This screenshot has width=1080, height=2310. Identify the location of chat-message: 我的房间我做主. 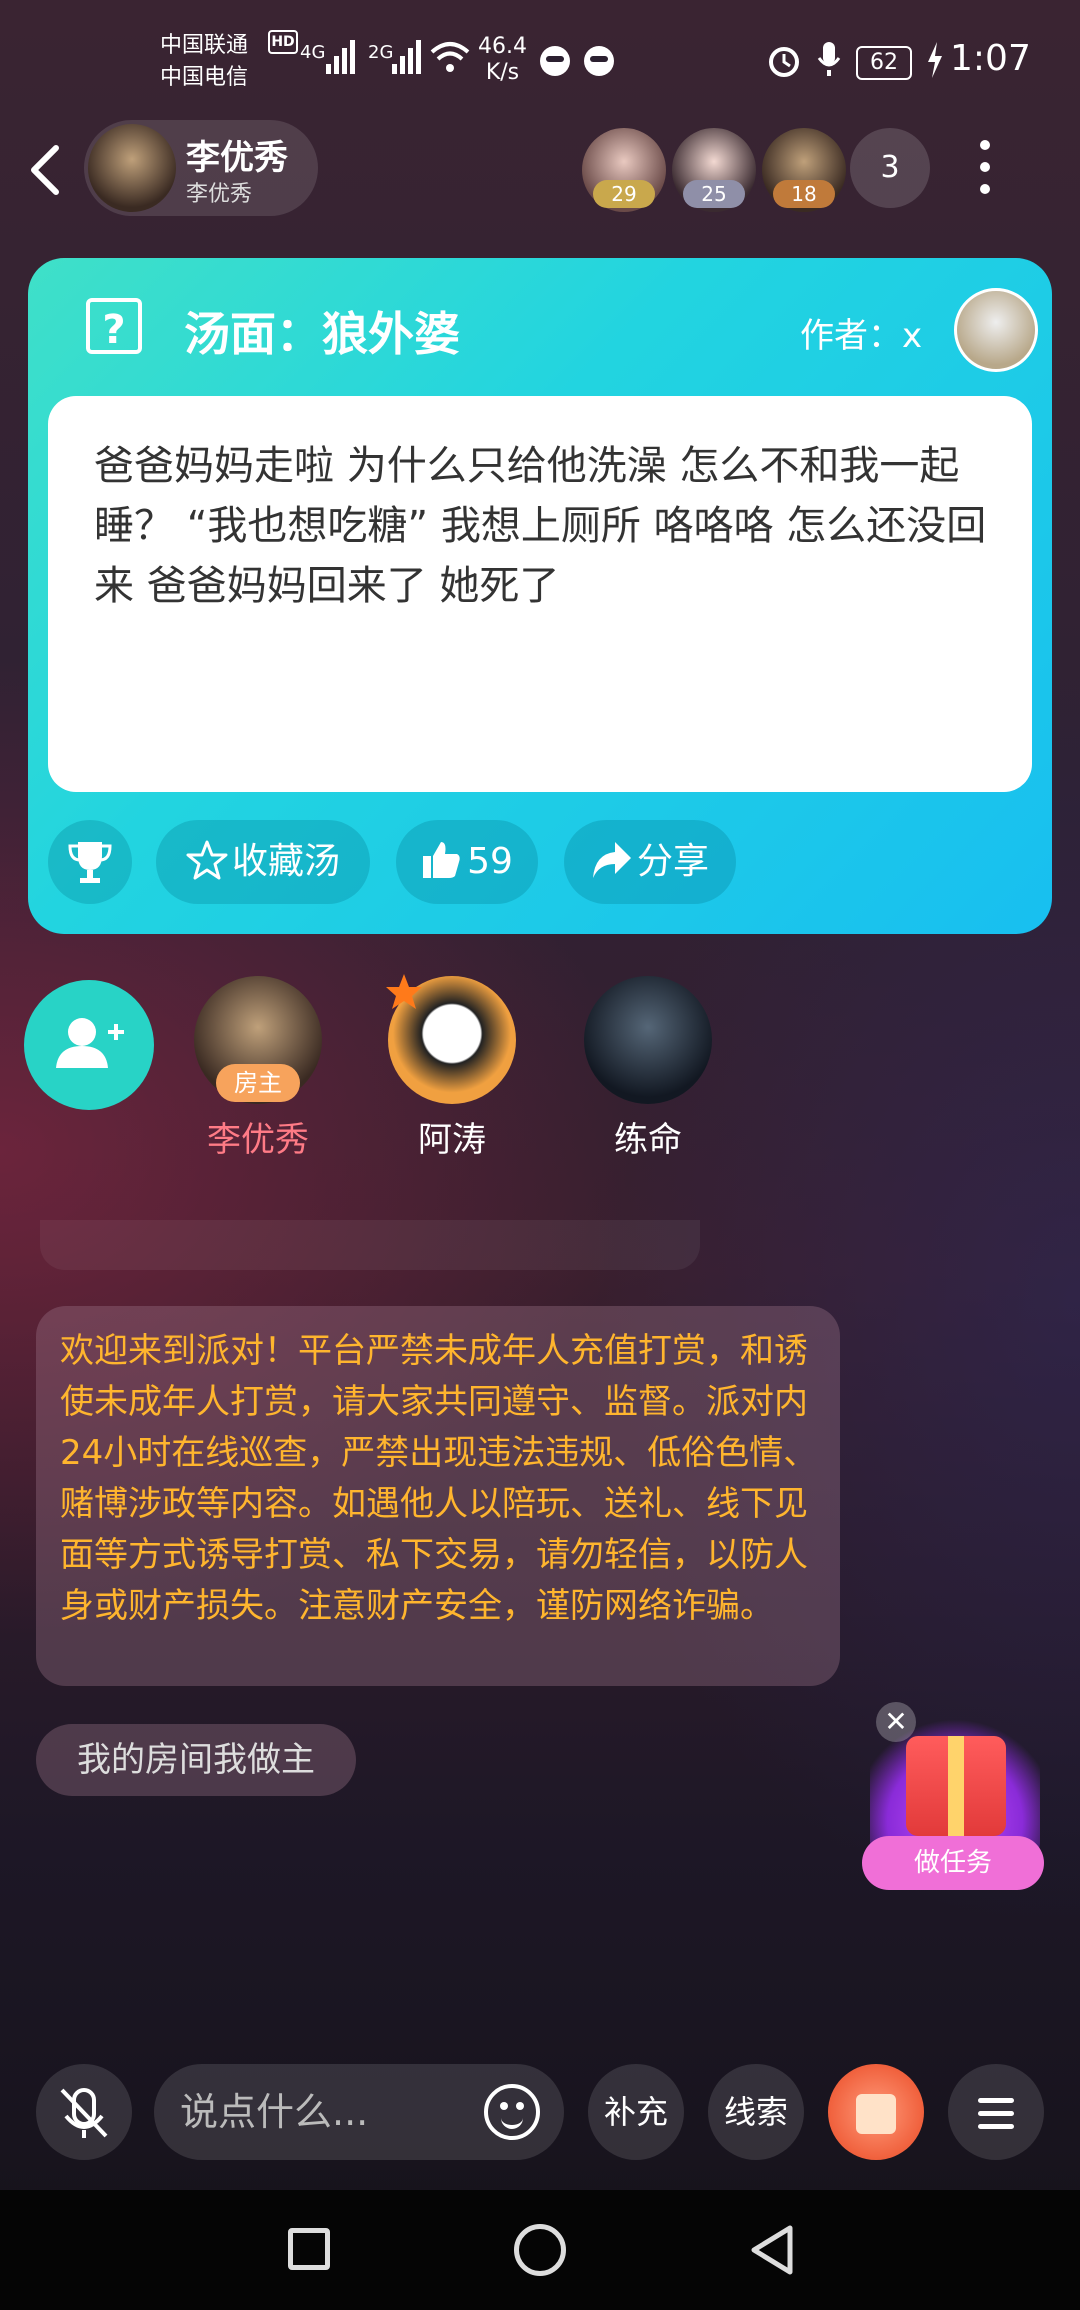
(196, 1760).